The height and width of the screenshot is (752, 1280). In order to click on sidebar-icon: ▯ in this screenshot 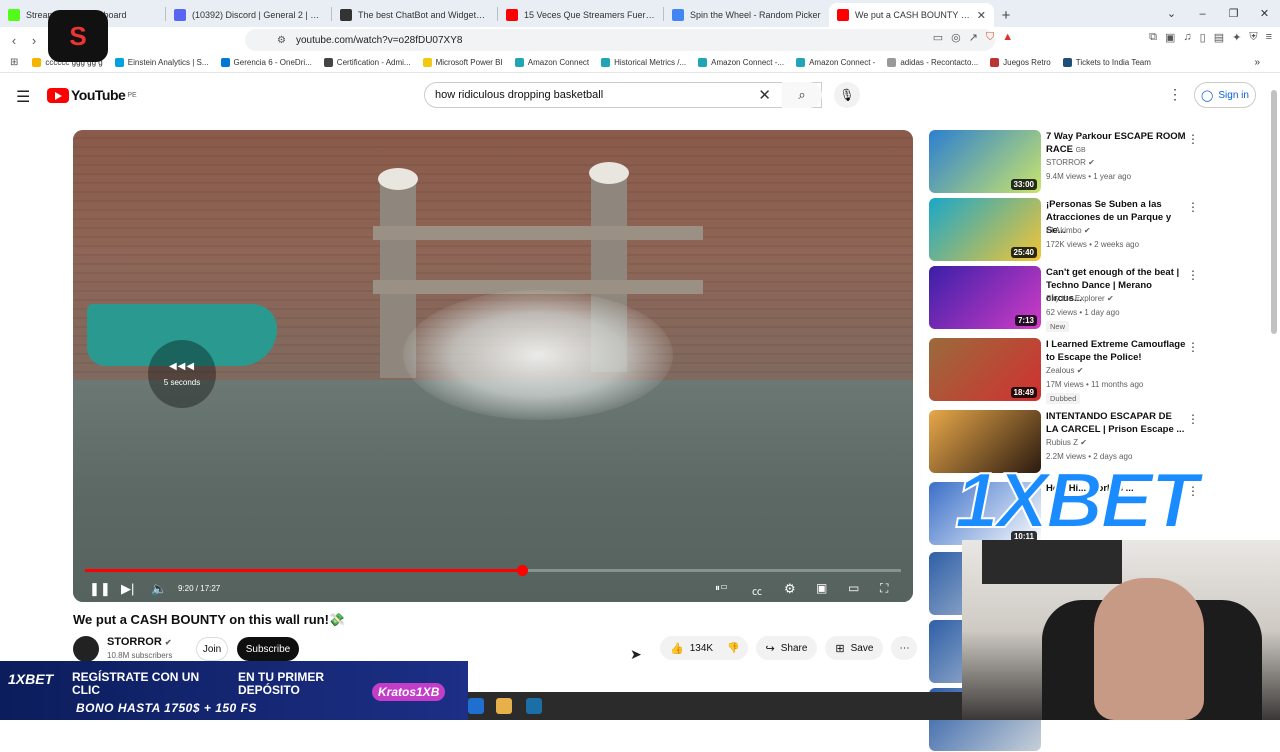, I will do `click(1203, 37)`.